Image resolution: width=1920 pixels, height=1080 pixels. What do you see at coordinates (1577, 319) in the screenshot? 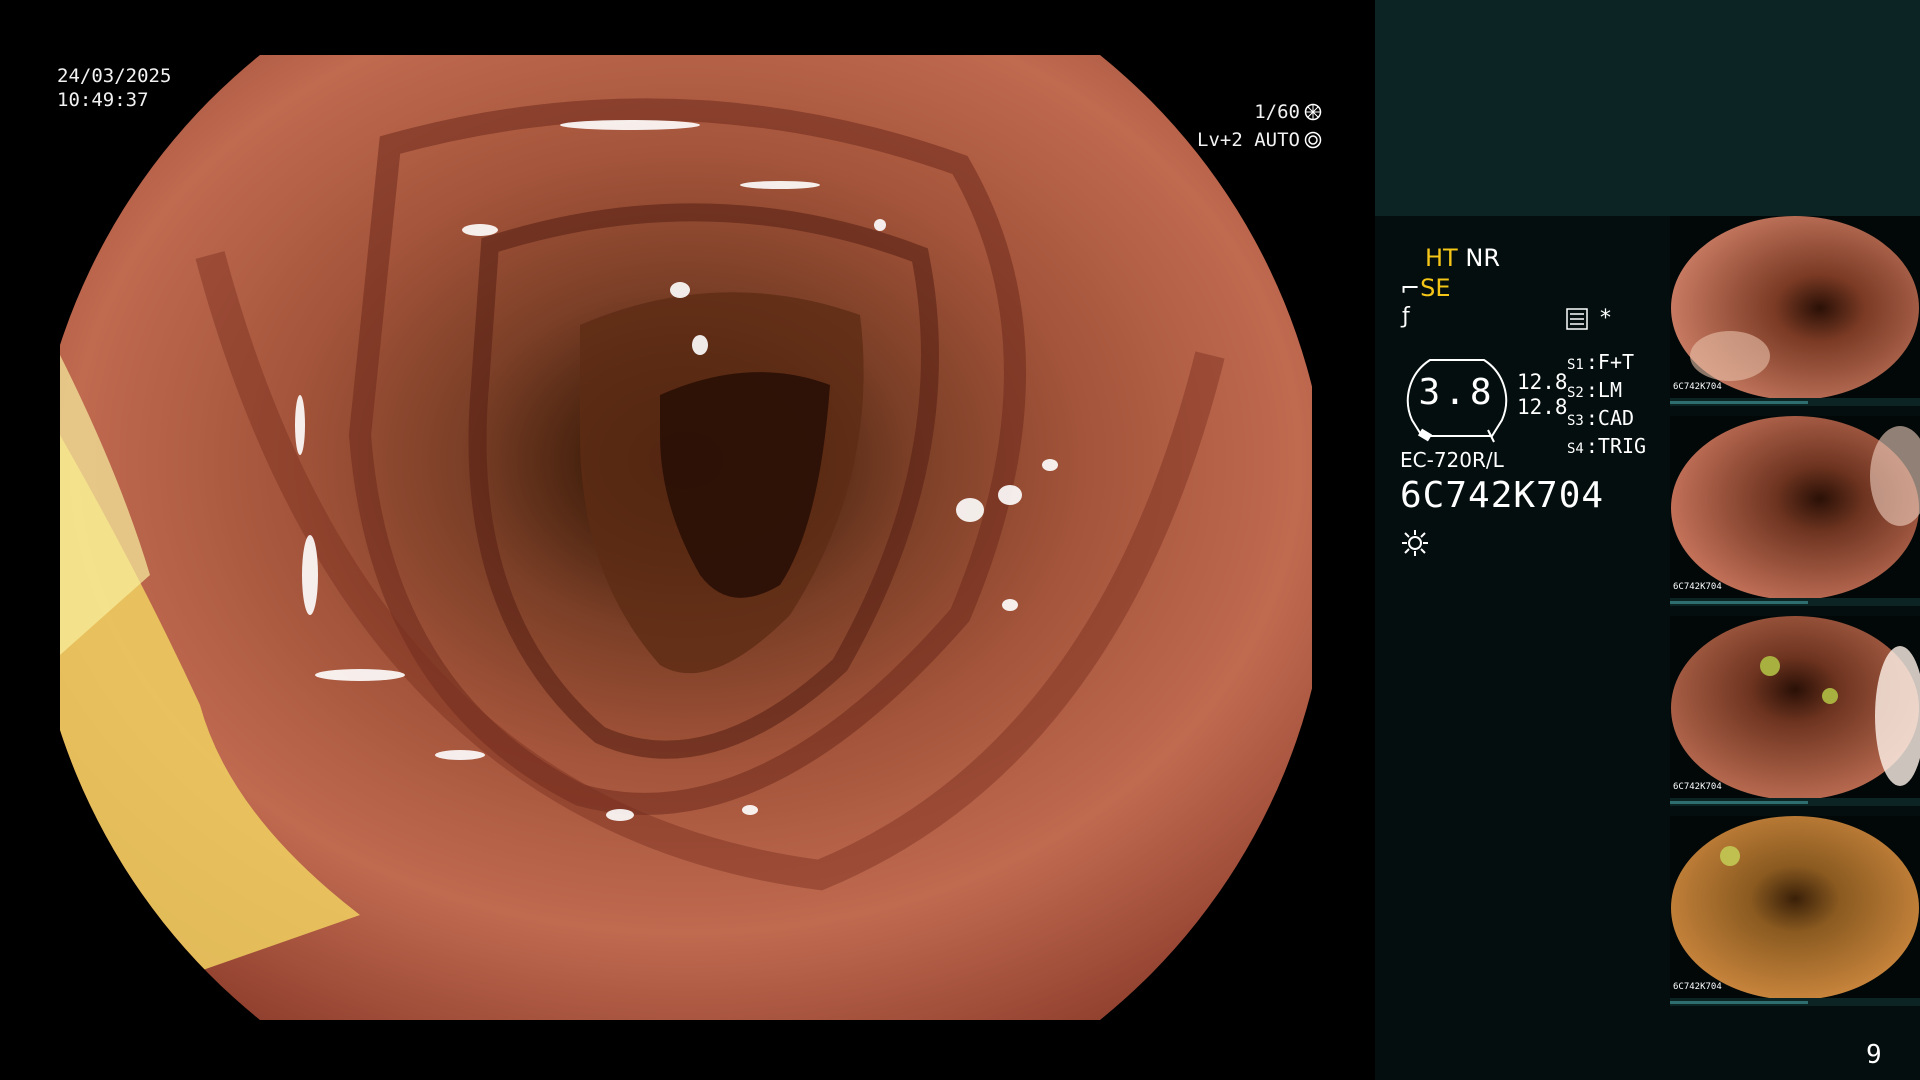
I see `settings-grid-icon` at bounding box center [1577, 319].